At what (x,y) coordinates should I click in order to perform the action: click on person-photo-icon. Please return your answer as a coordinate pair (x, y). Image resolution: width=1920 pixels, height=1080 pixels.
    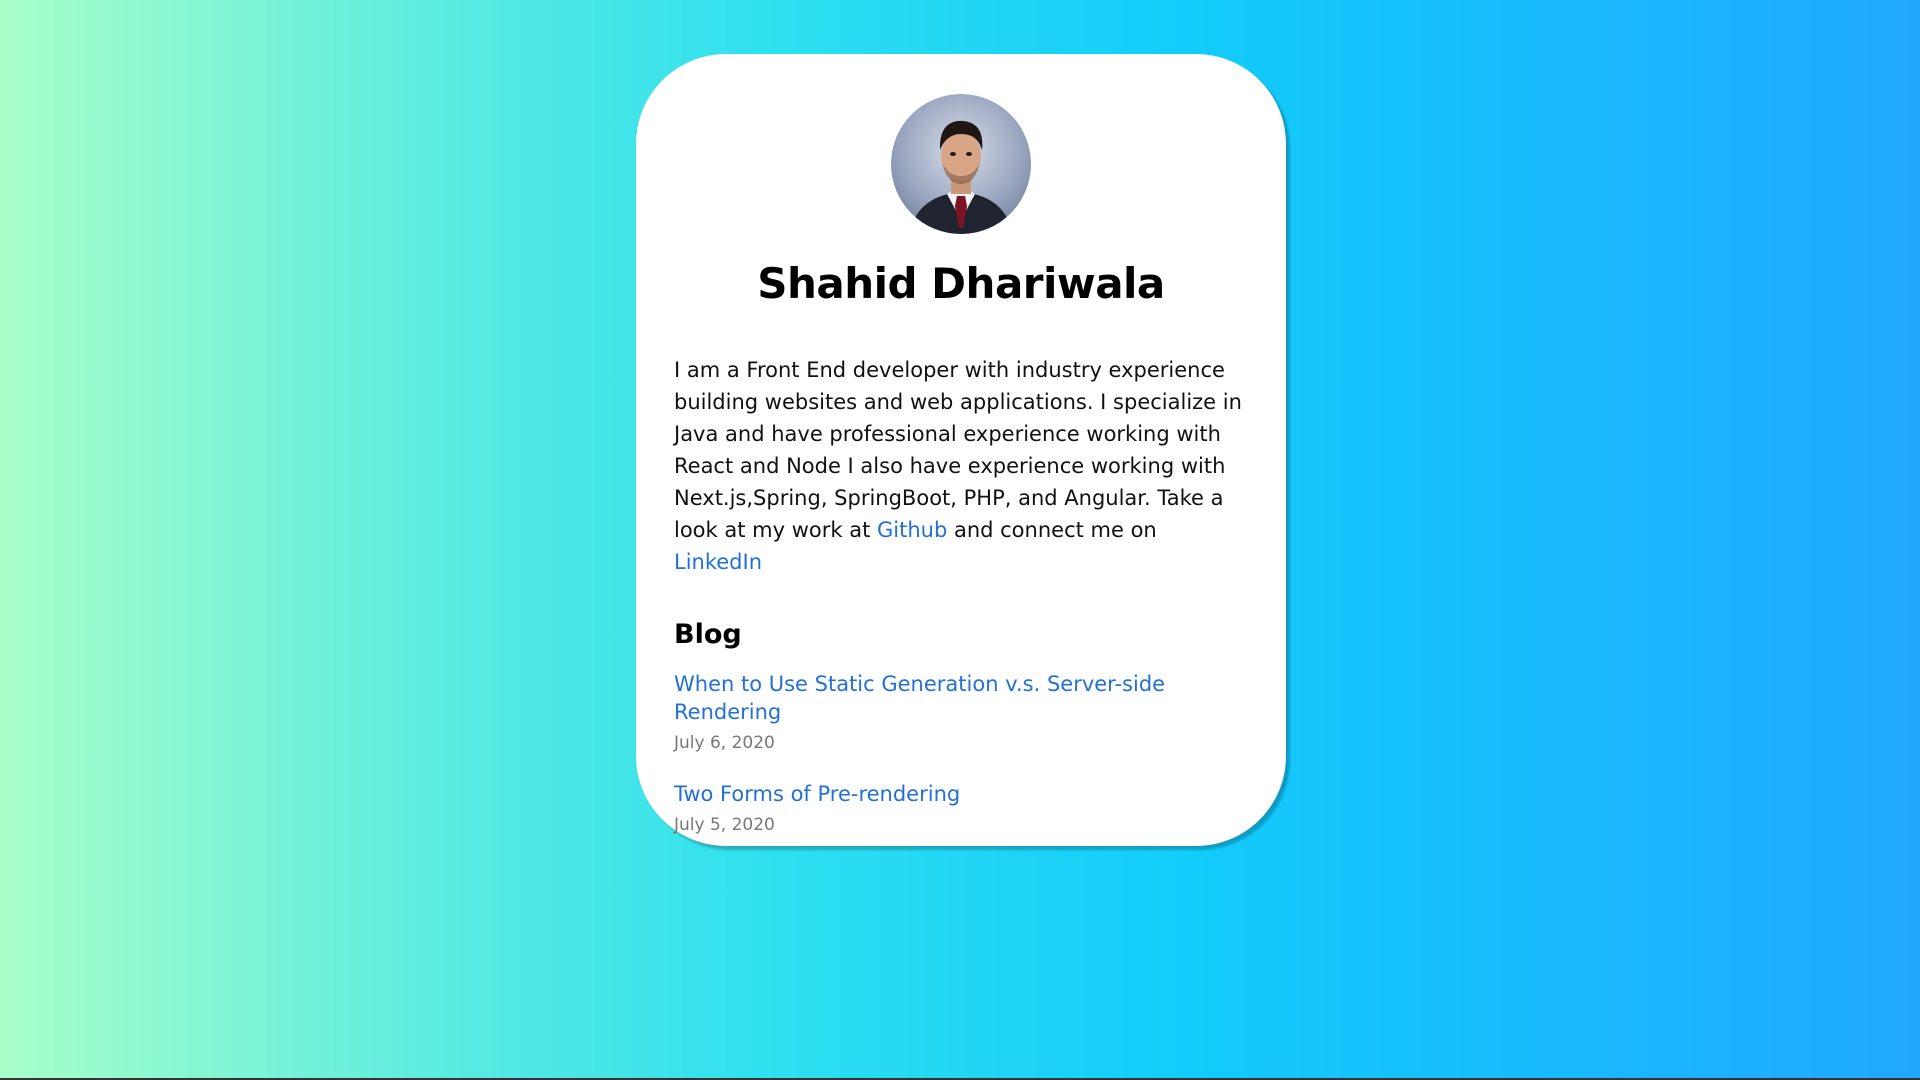
    Looking at the image, I should click on (961, 177).